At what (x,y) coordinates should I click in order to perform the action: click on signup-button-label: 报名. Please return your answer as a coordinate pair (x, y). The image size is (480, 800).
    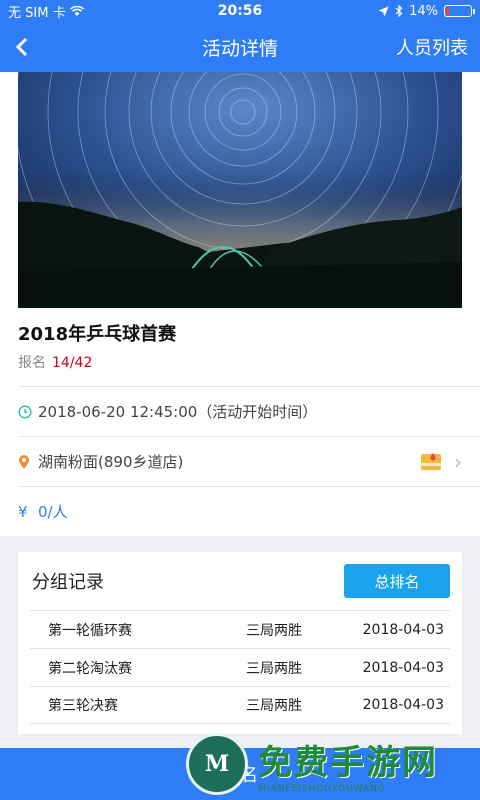
    Looking at the image, I should click on (240, 775).